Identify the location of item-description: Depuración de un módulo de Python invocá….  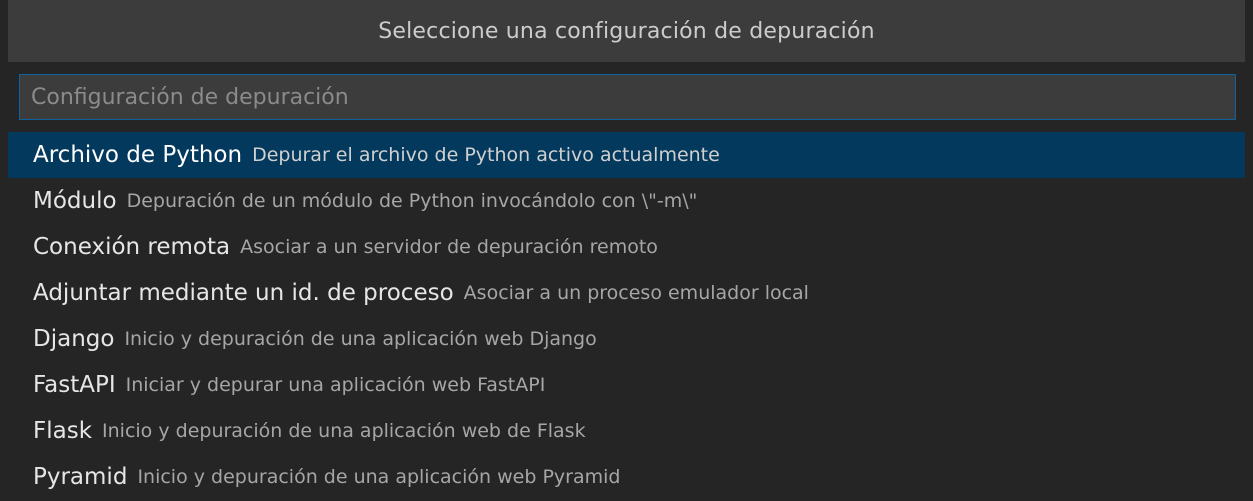
(412, 201).